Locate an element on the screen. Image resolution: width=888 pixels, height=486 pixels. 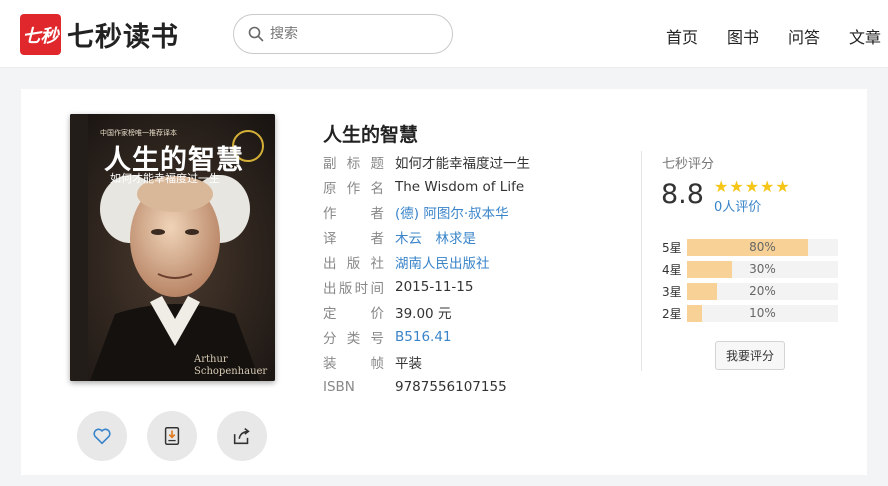
read-button is located at coordinates (172, 436).